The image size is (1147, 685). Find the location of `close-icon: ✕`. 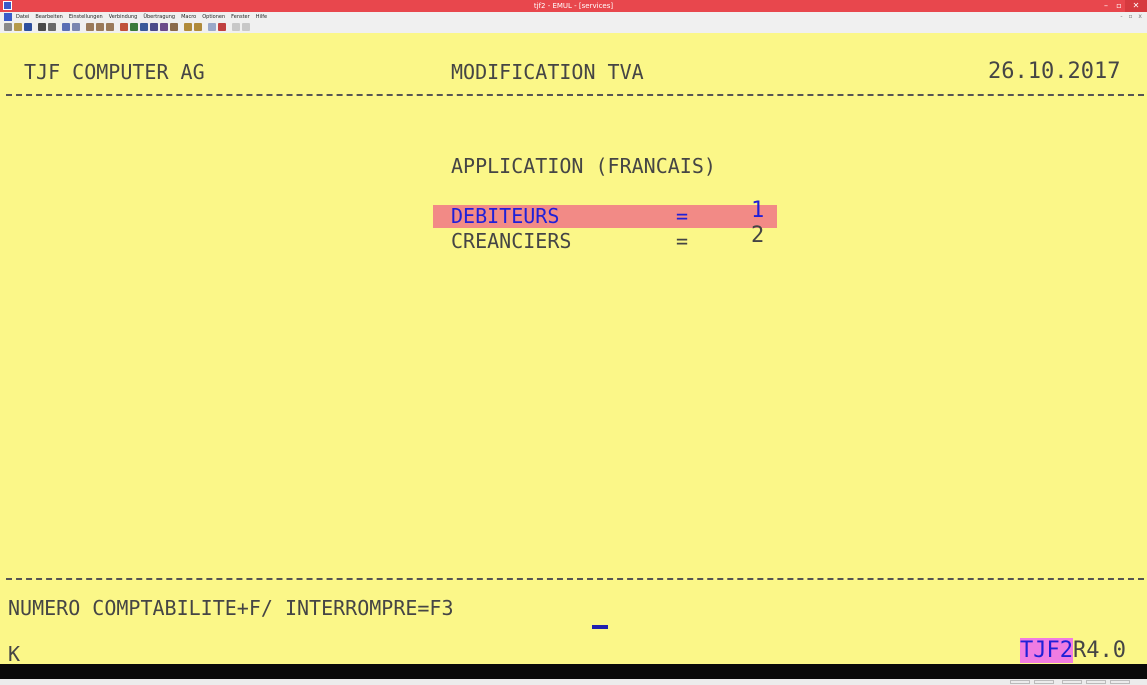

close-icon: ✕ is located at coordinates (1136, 6).